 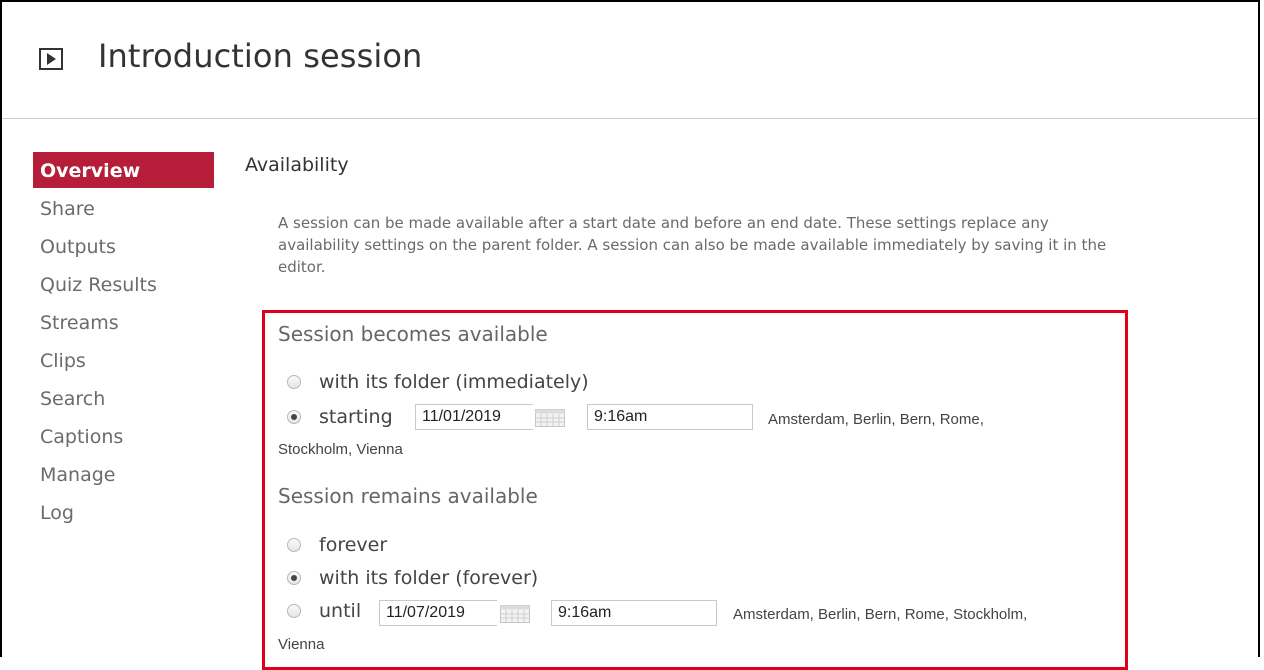 What do you see at coordinates (876, 419) in the screenshot?
I see `start-timezone: Amsterdam, Berlin, Bern, Rome,` at bounding box center [876, 419].